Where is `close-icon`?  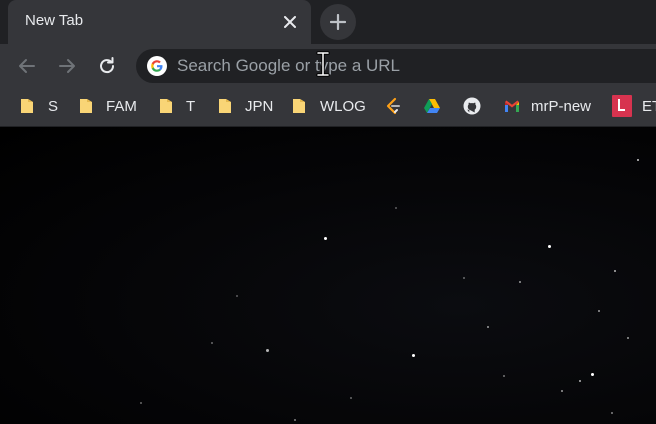
close-icon is located at coordinates (290, 22).